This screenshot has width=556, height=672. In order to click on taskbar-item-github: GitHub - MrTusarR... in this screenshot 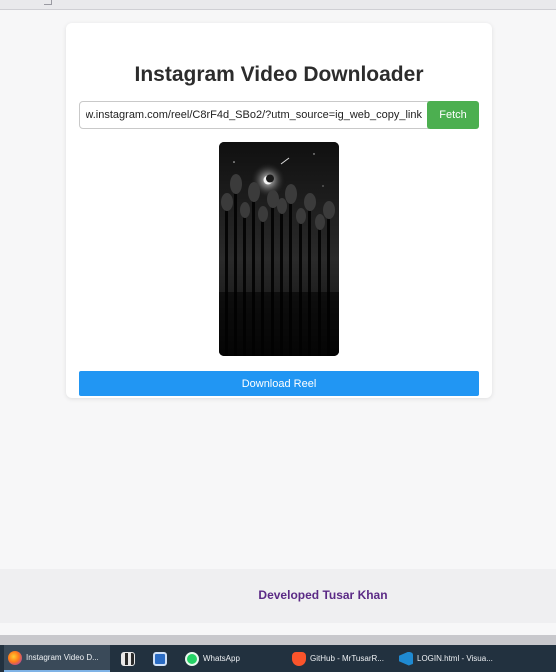, I will do `click(338, 658)`.